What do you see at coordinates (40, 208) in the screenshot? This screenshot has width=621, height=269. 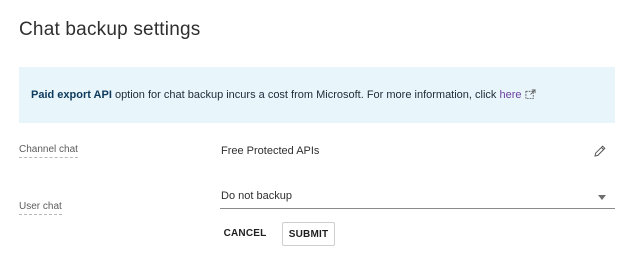 I see `user-chat-label: User chat` at bounding box center [40, 208].